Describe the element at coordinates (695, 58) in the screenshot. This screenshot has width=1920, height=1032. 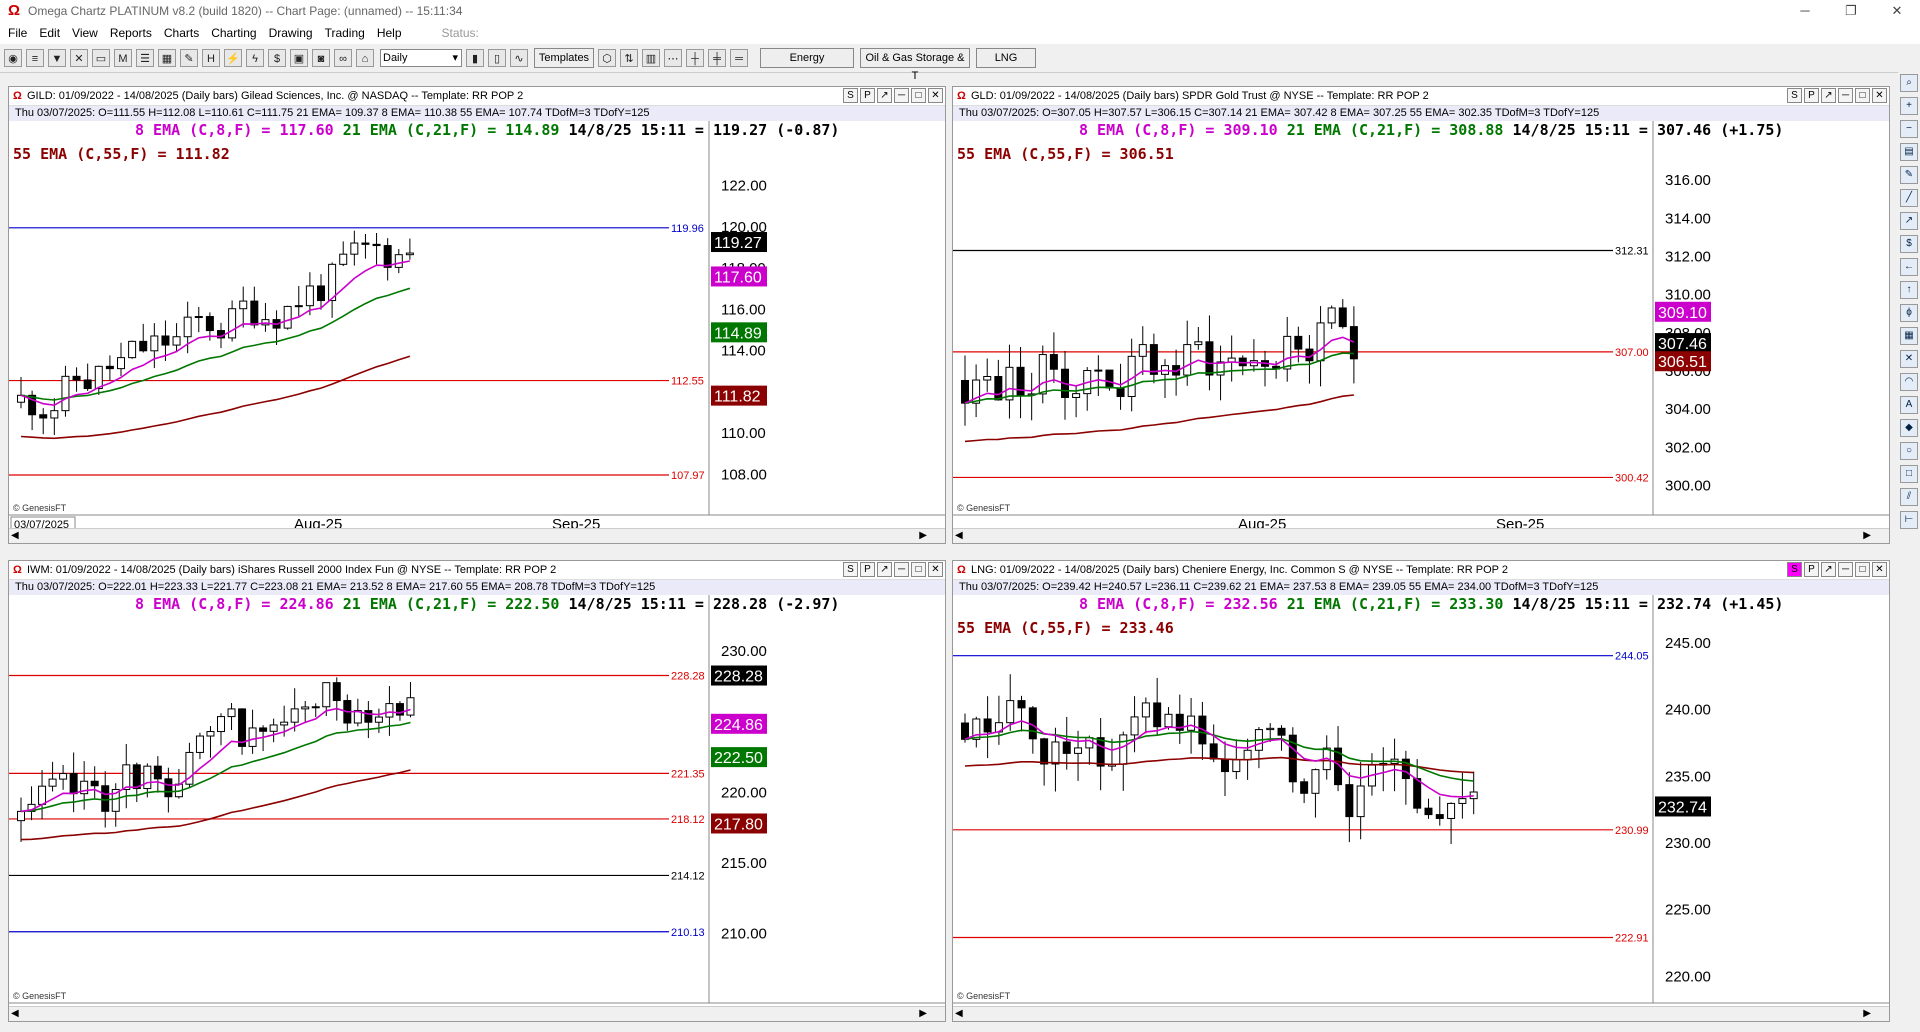
I see `cross-icon: ┼` at that location.